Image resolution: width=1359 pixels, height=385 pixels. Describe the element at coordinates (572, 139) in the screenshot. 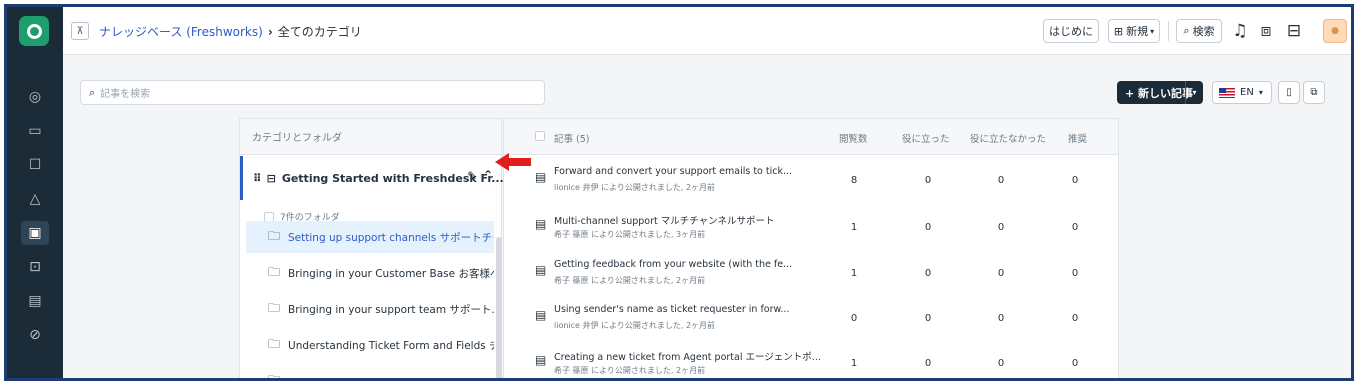

I see `col-articles: 記事 (5)` at that location.